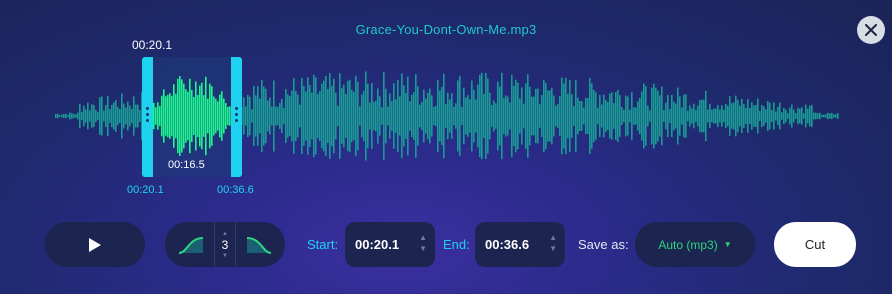  What do you see at coordinates (423, 243) in the screenshot?
I see `start-time-spinner: ▲ ▼` at bounding box center [423, 243].